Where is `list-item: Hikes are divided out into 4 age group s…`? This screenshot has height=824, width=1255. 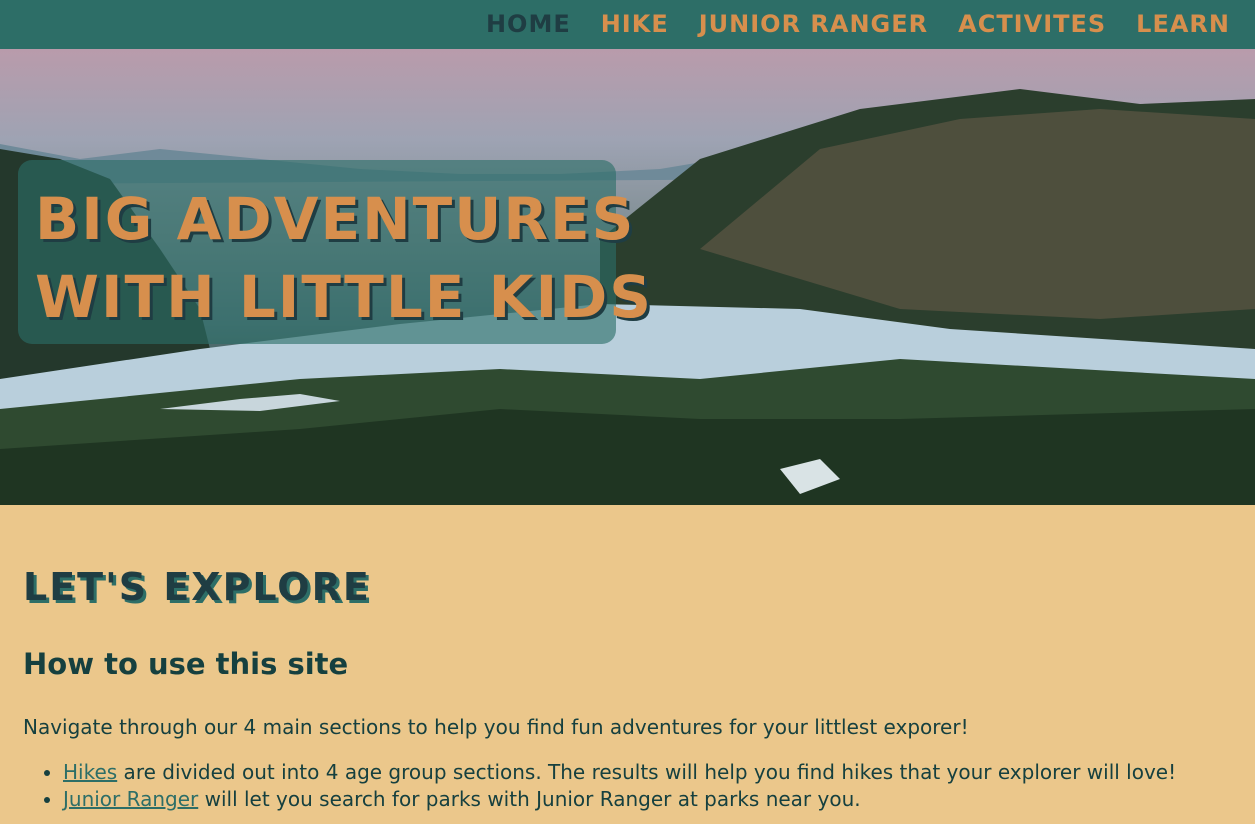 list-item: Hikes are divided out into 4 age group s… is located at coordinates (647, 772).